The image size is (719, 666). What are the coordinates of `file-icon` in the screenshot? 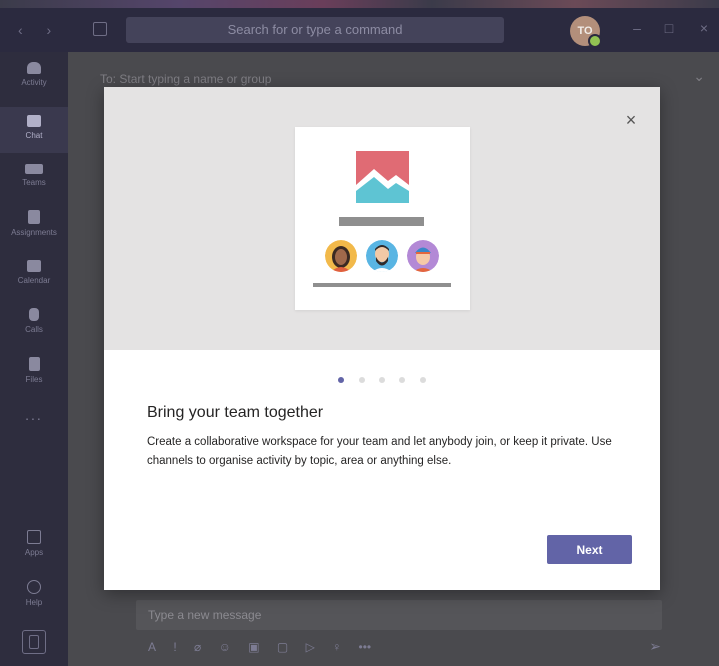 It's located at (34, 364).